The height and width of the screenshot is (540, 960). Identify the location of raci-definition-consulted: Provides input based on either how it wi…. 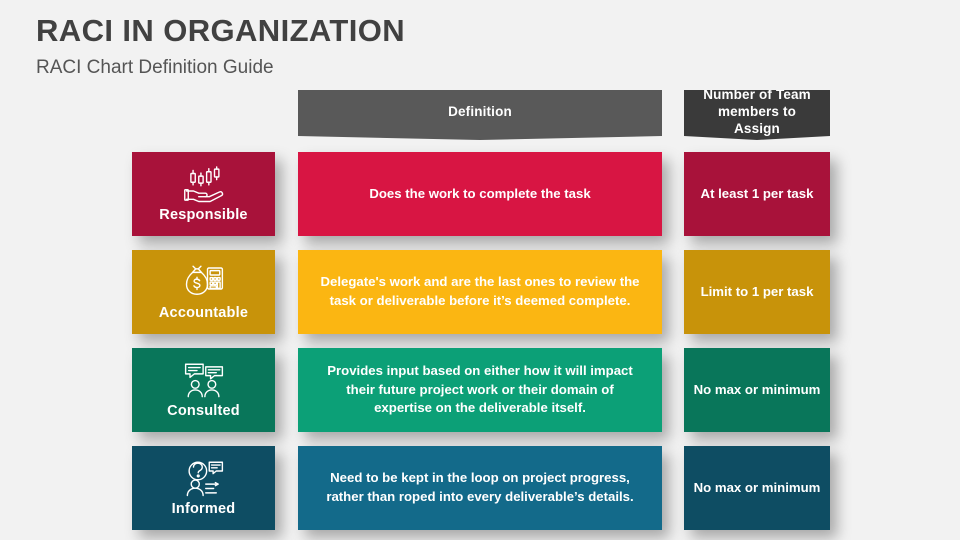
(480, 390).